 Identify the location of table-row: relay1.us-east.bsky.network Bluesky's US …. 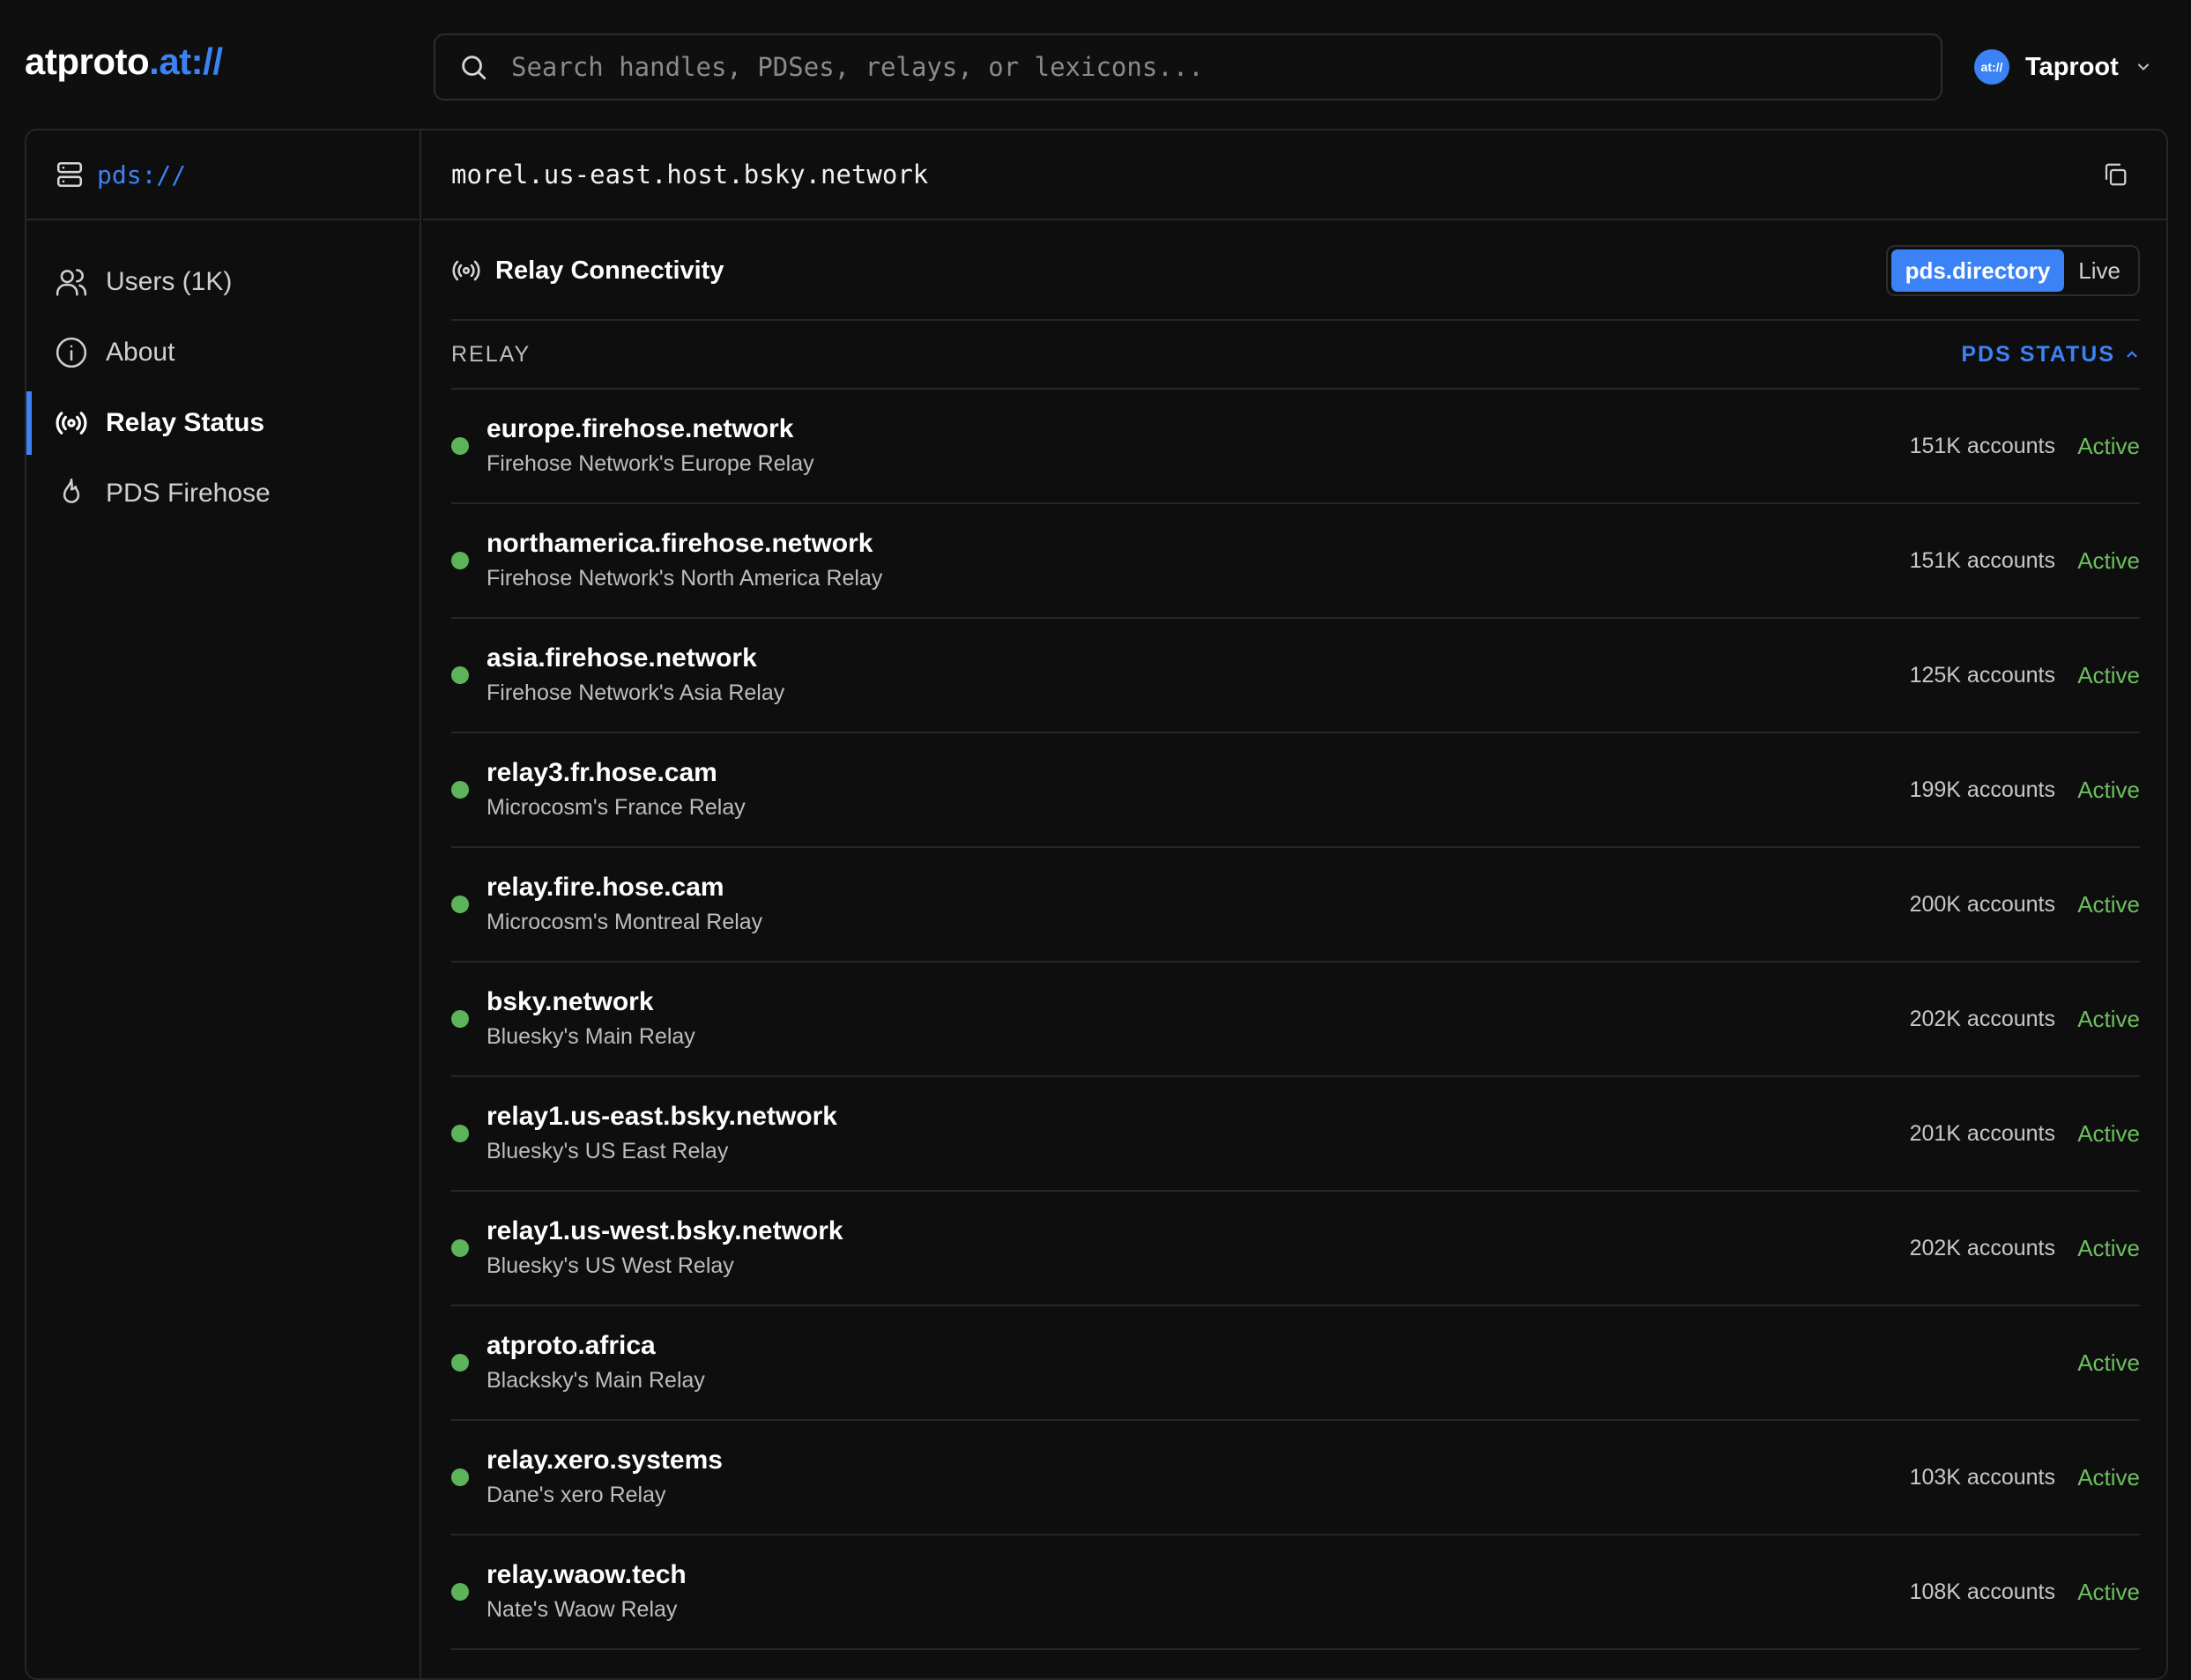
(1295, 1134).